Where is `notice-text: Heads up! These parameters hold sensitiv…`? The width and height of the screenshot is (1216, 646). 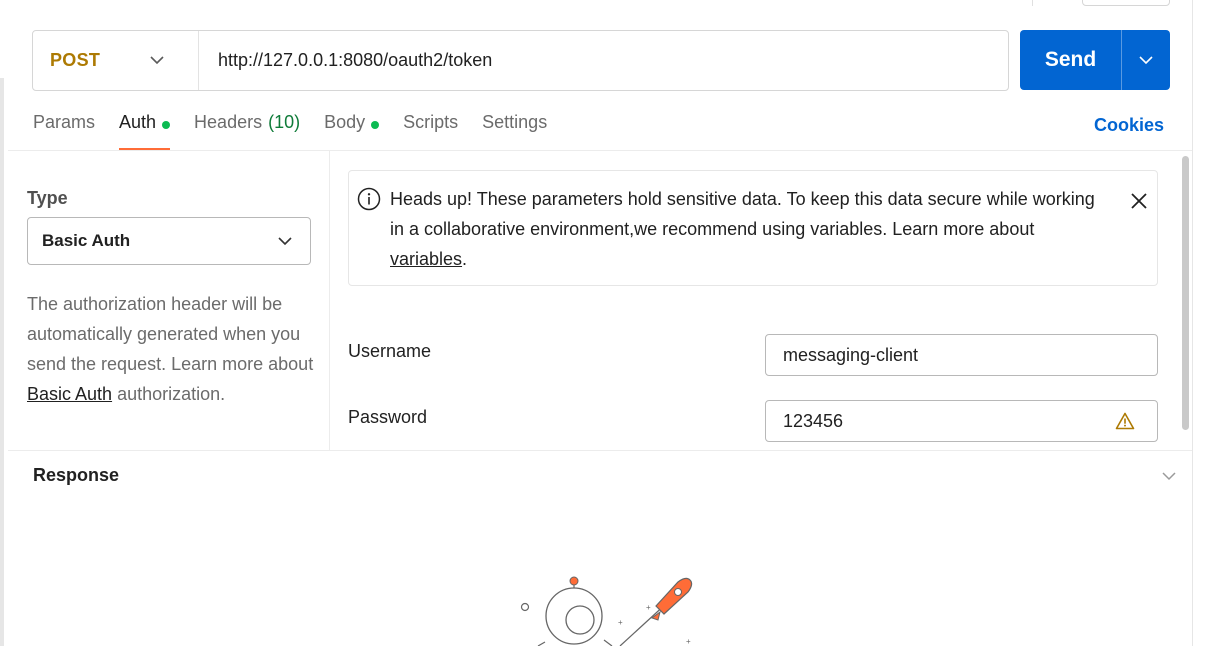 notice-text: Heads up! These parameters hold sensitiv… is located at coordinates (750, 229).